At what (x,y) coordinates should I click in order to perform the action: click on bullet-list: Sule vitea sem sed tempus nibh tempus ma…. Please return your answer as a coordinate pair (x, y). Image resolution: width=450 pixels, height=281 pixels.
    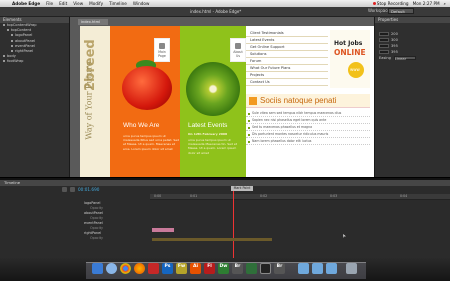
    Looking at the image, I should click on (308, 127).